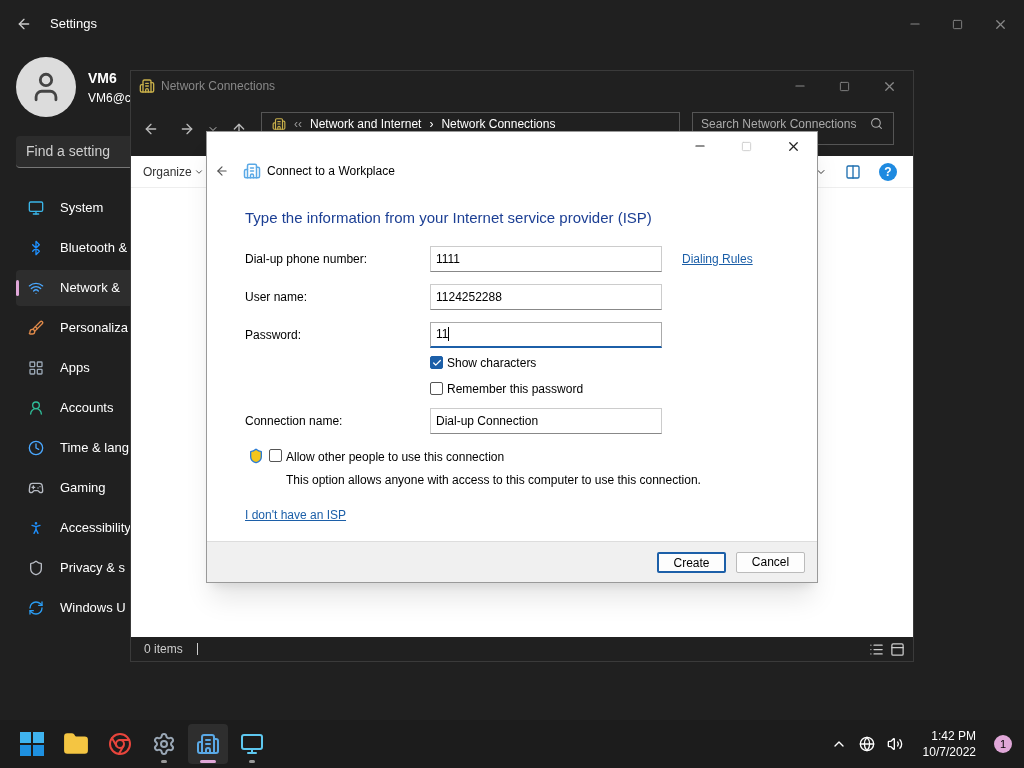 This screenshot has width=1024, height=768. I want to click on nav-item: Personaliza, so click(73, 328).